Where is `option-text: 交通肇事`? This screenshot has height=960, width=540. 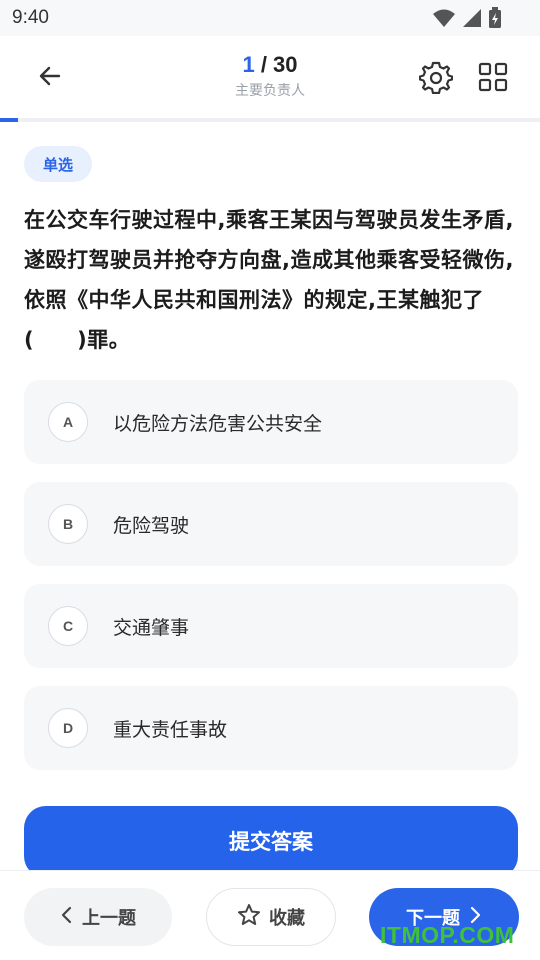 option-text: 交通肇事 is located at coordinates (151, 627).